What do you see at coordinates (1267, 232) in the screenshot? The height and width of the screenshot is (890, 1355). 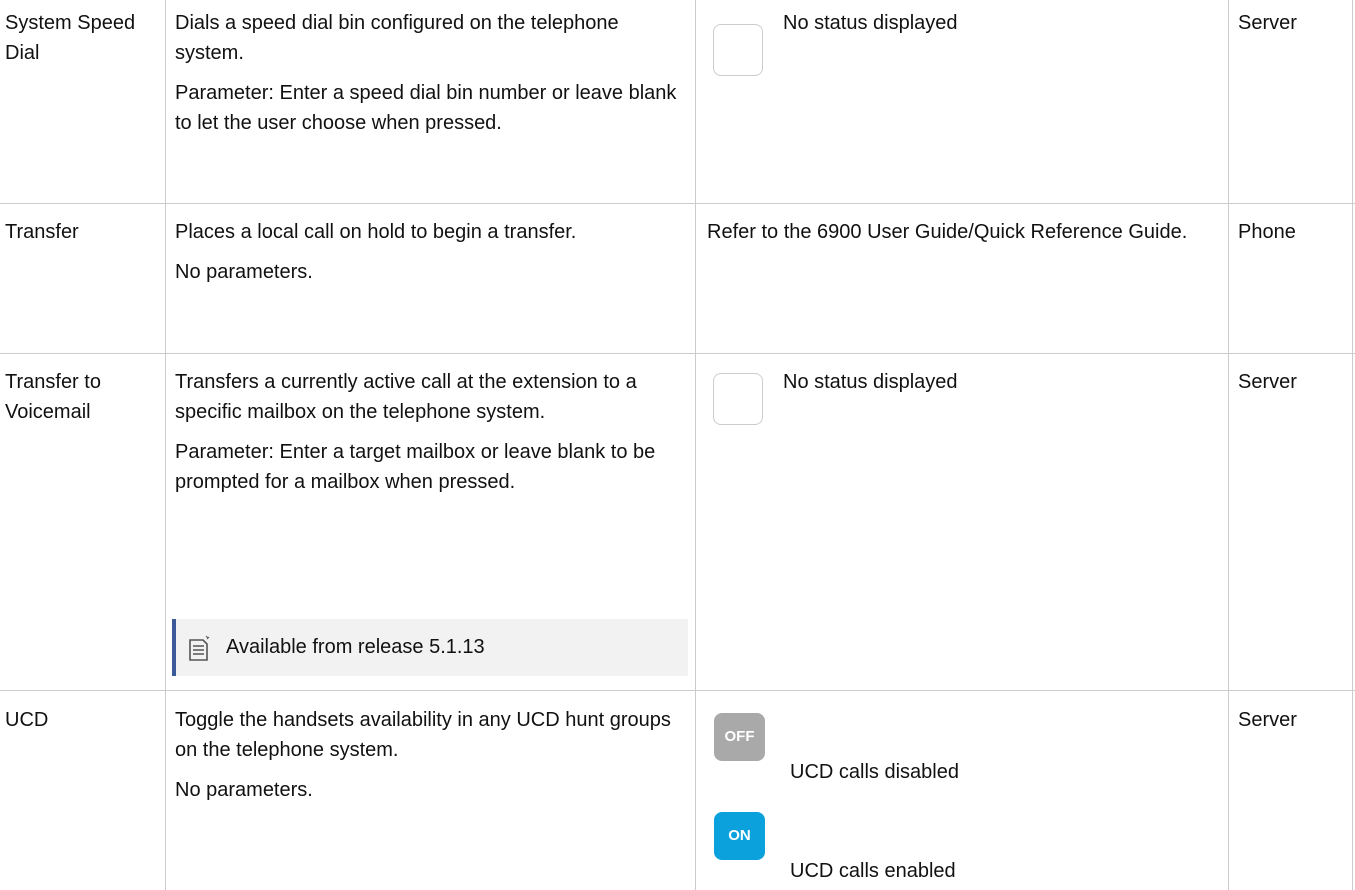 I see `feature-location: Phone` at bounding box center [1267, 232].